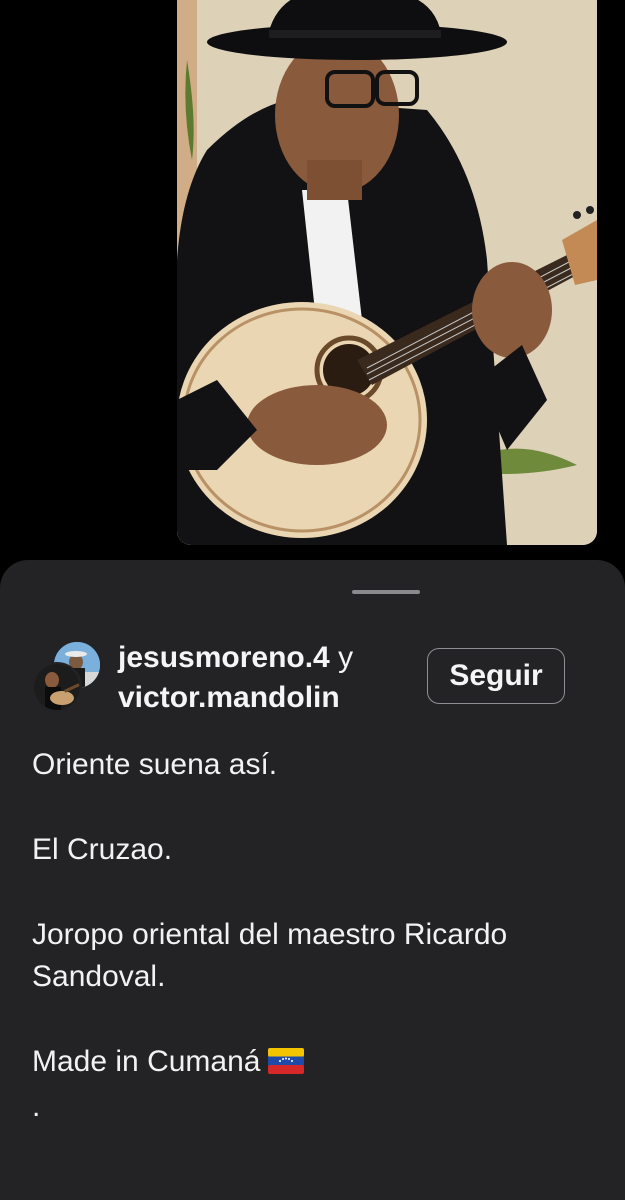 The width and height of the screenshot is (625, 1200). Describe the element at coordinates (224, 657) in the screenshot. I see `username-jesusmoreno: jesusmoreno.4` at that location.